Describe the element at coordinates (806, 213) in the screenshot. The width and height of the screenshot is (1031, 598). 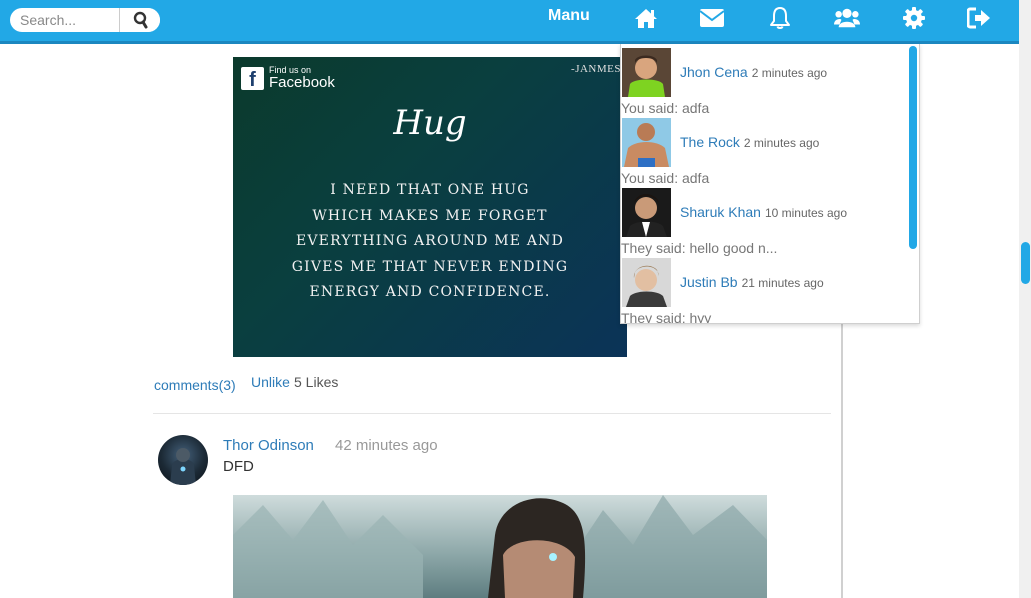
I see `message-time: 10 minutes ago` at that location.